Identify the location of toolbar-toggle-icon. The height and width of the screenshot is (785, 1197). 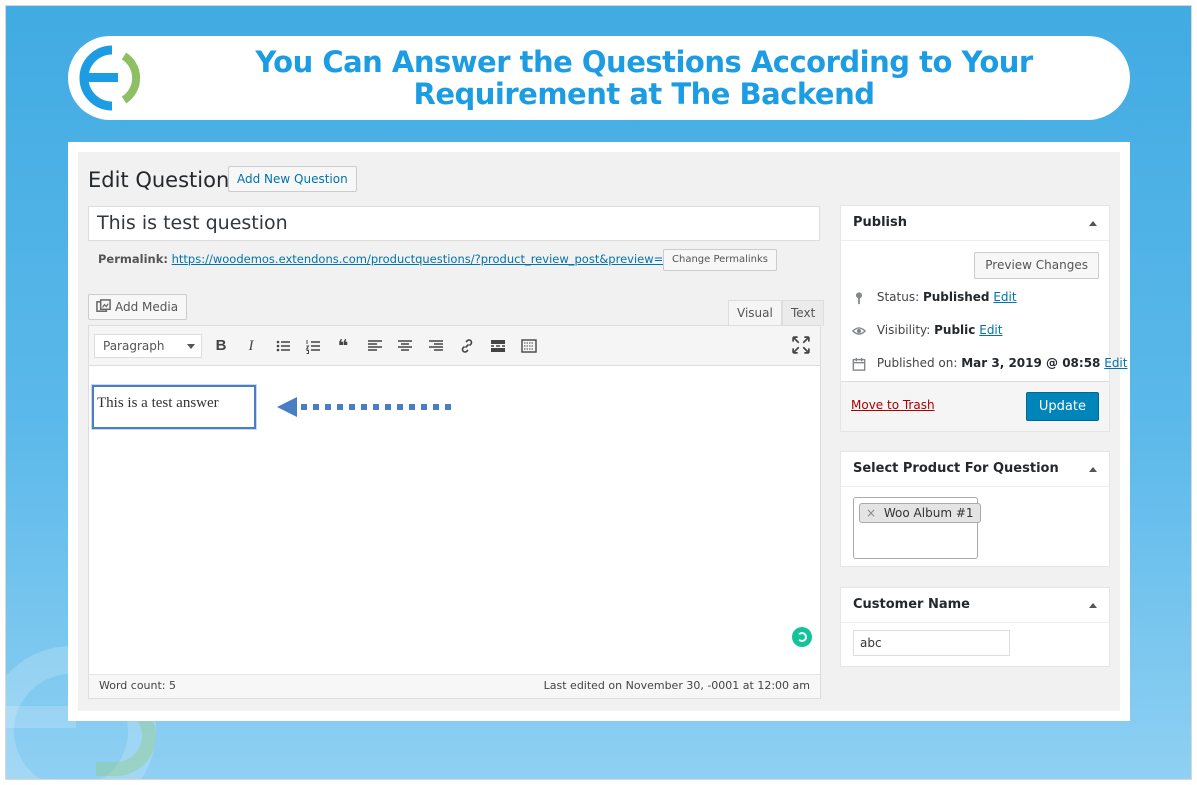
(529, 346).